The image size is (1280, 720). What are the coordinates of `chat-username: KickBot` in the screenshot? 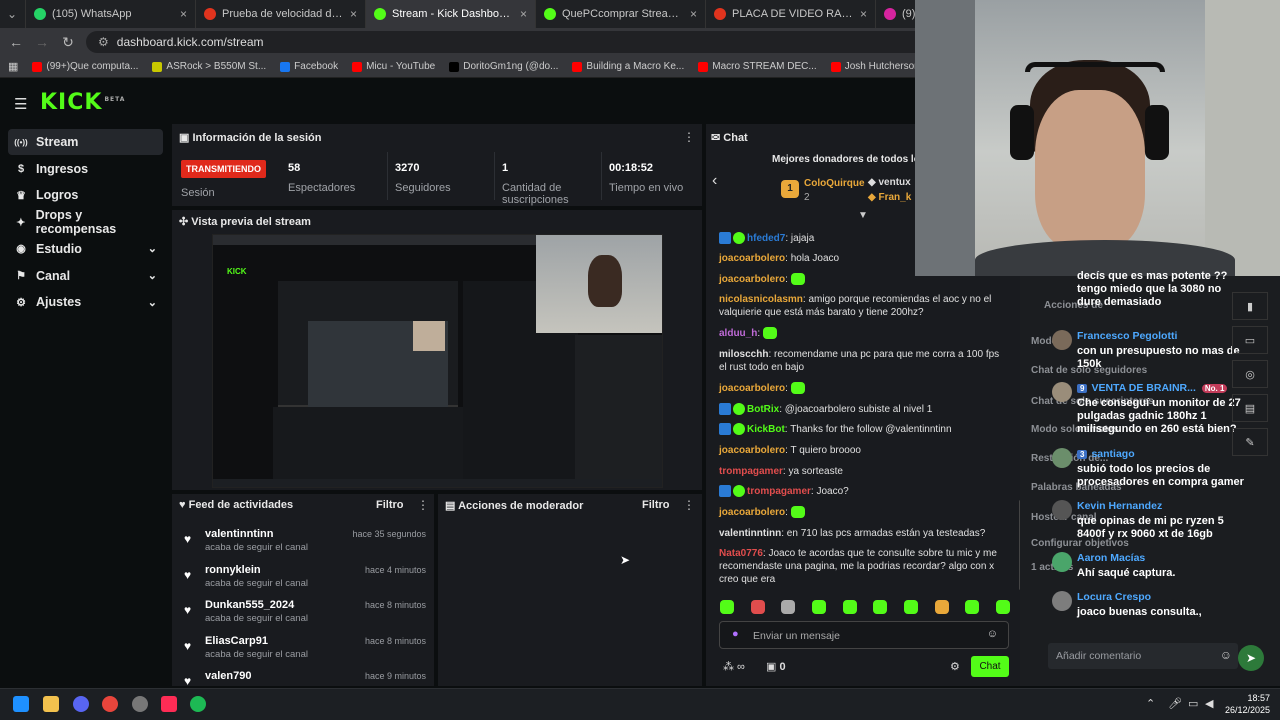 It's located at (766, 429).